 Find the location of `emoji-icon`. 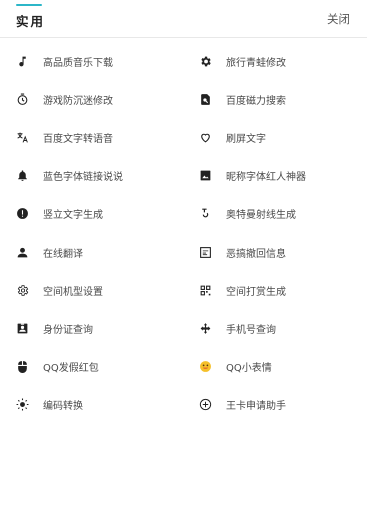

emoji-icon is located at coordinates (205, 367).